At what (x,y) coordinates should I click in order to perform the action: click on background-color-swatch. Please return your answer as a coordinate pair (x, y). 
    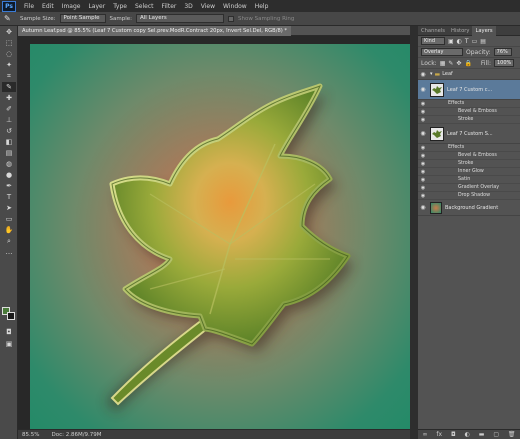
    Looking at the image, I should click on (11, 316).